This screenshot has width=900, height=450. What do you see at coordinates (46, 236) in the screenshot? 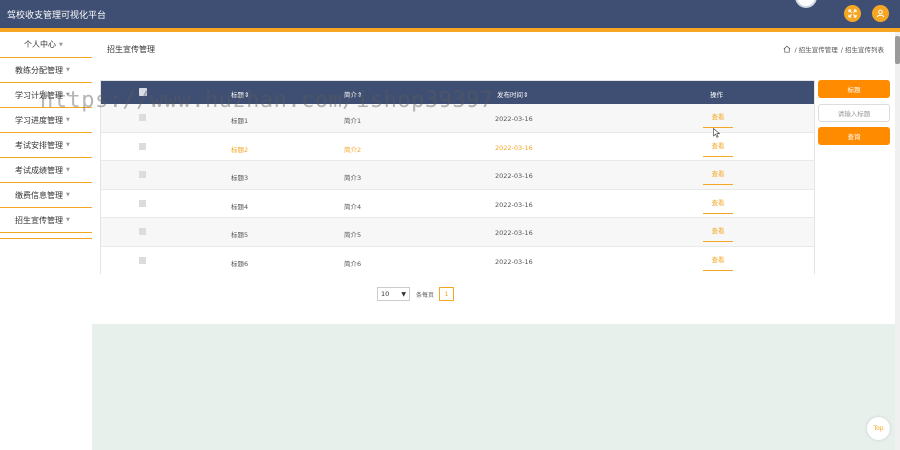
I see `sidebar-divider` at bounding box center [46, 236].